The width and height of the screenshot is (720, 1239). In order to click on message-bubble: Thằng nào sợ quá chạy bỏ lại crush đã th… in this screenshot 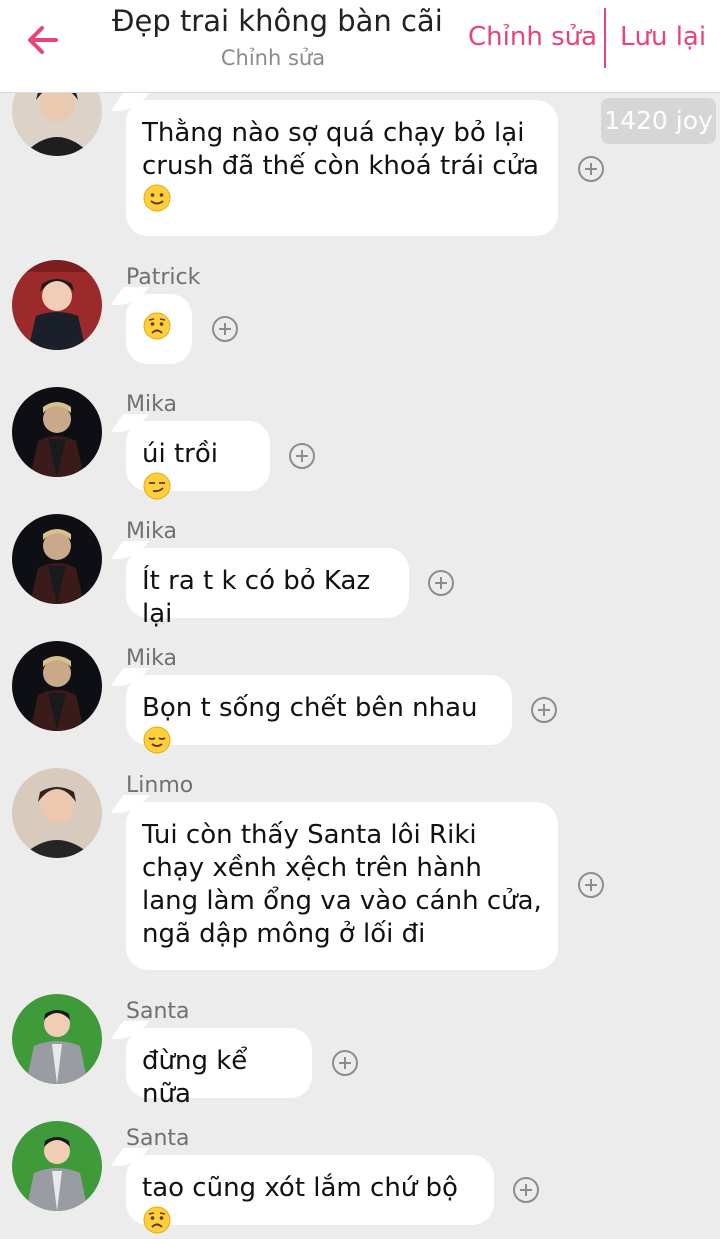, I will do `click(342, 168)`.